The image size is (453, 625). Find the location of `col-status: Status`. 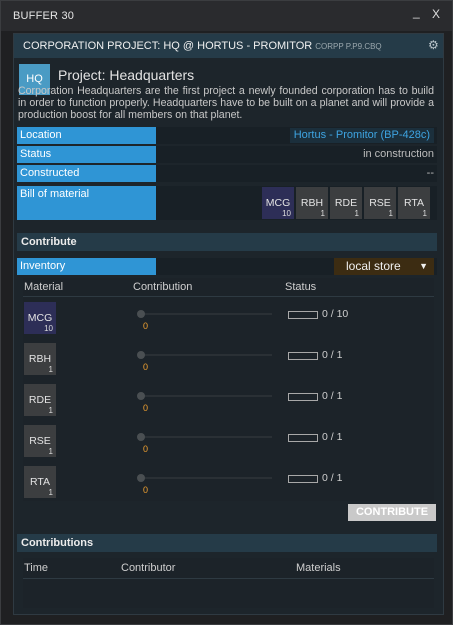

col-status: Status is located at coordinates (301, 287).